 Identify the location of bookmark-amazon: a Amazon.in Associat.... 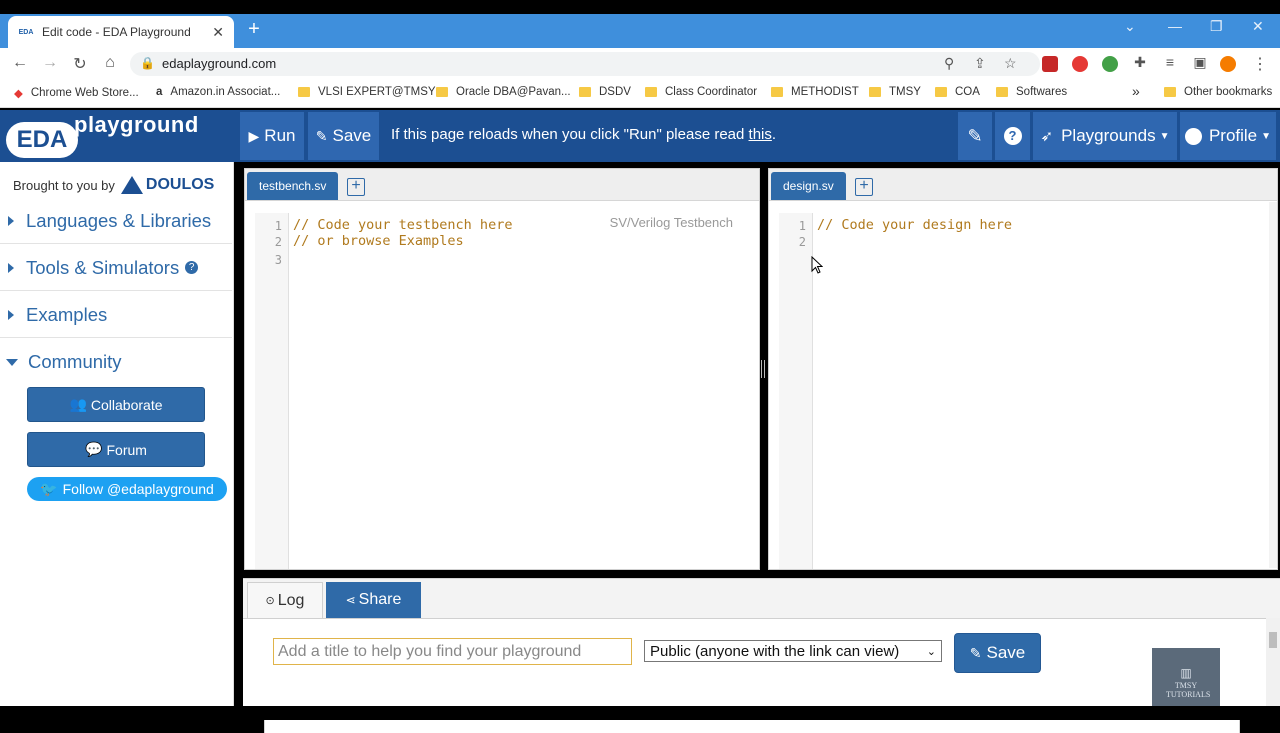
(218, 92).